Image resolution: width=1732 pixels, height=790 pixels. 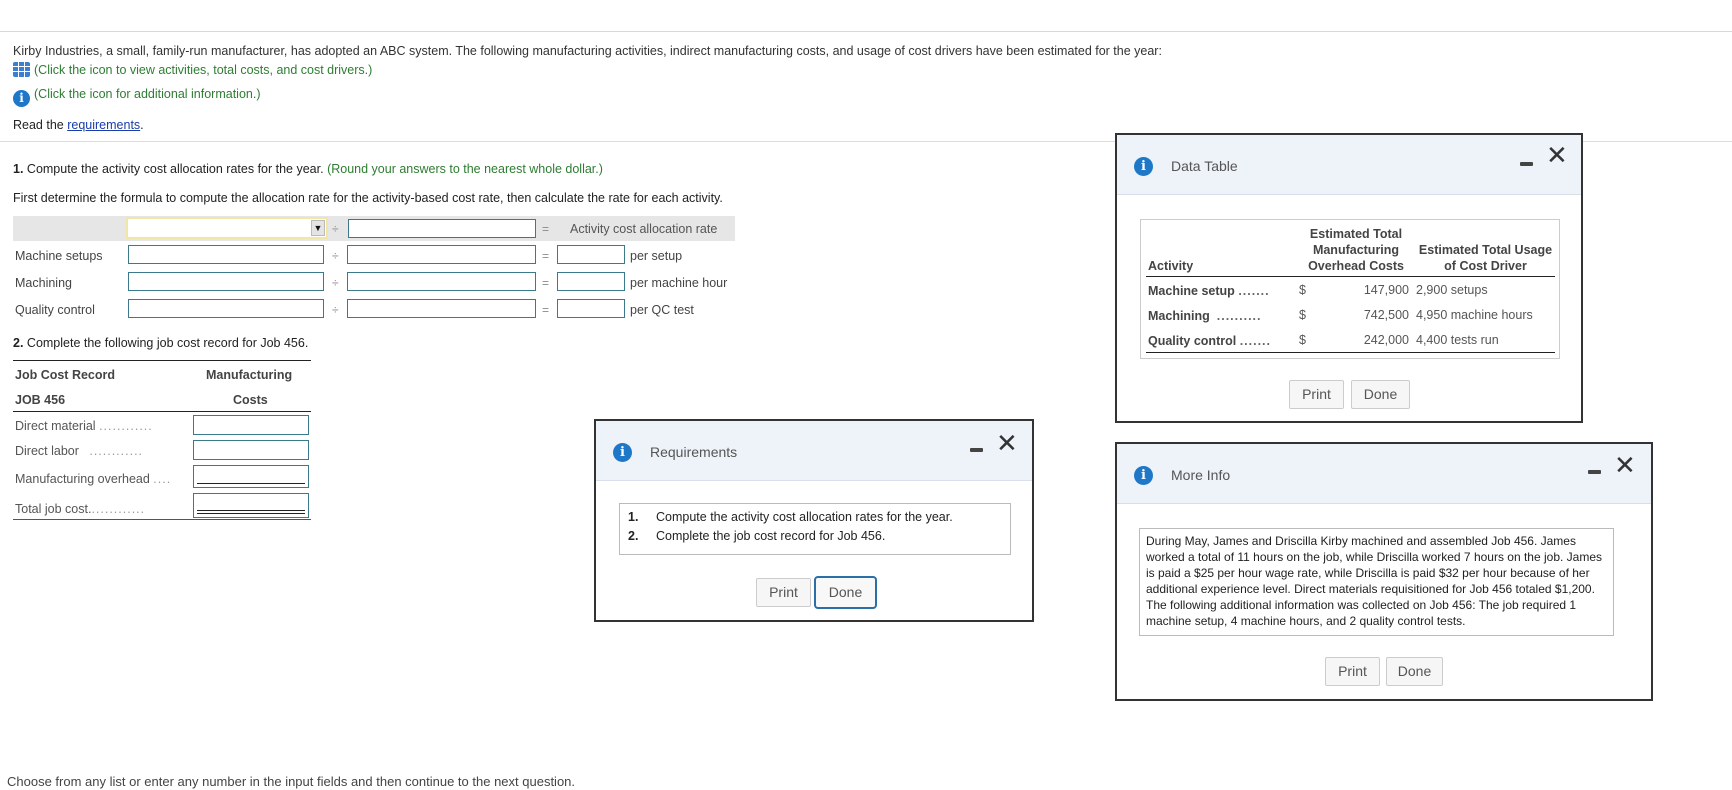 What do you see at coordinates (53, 509) in the screenshot?
I see `label-text: Total job cost.` at bounding box center [53, 509].